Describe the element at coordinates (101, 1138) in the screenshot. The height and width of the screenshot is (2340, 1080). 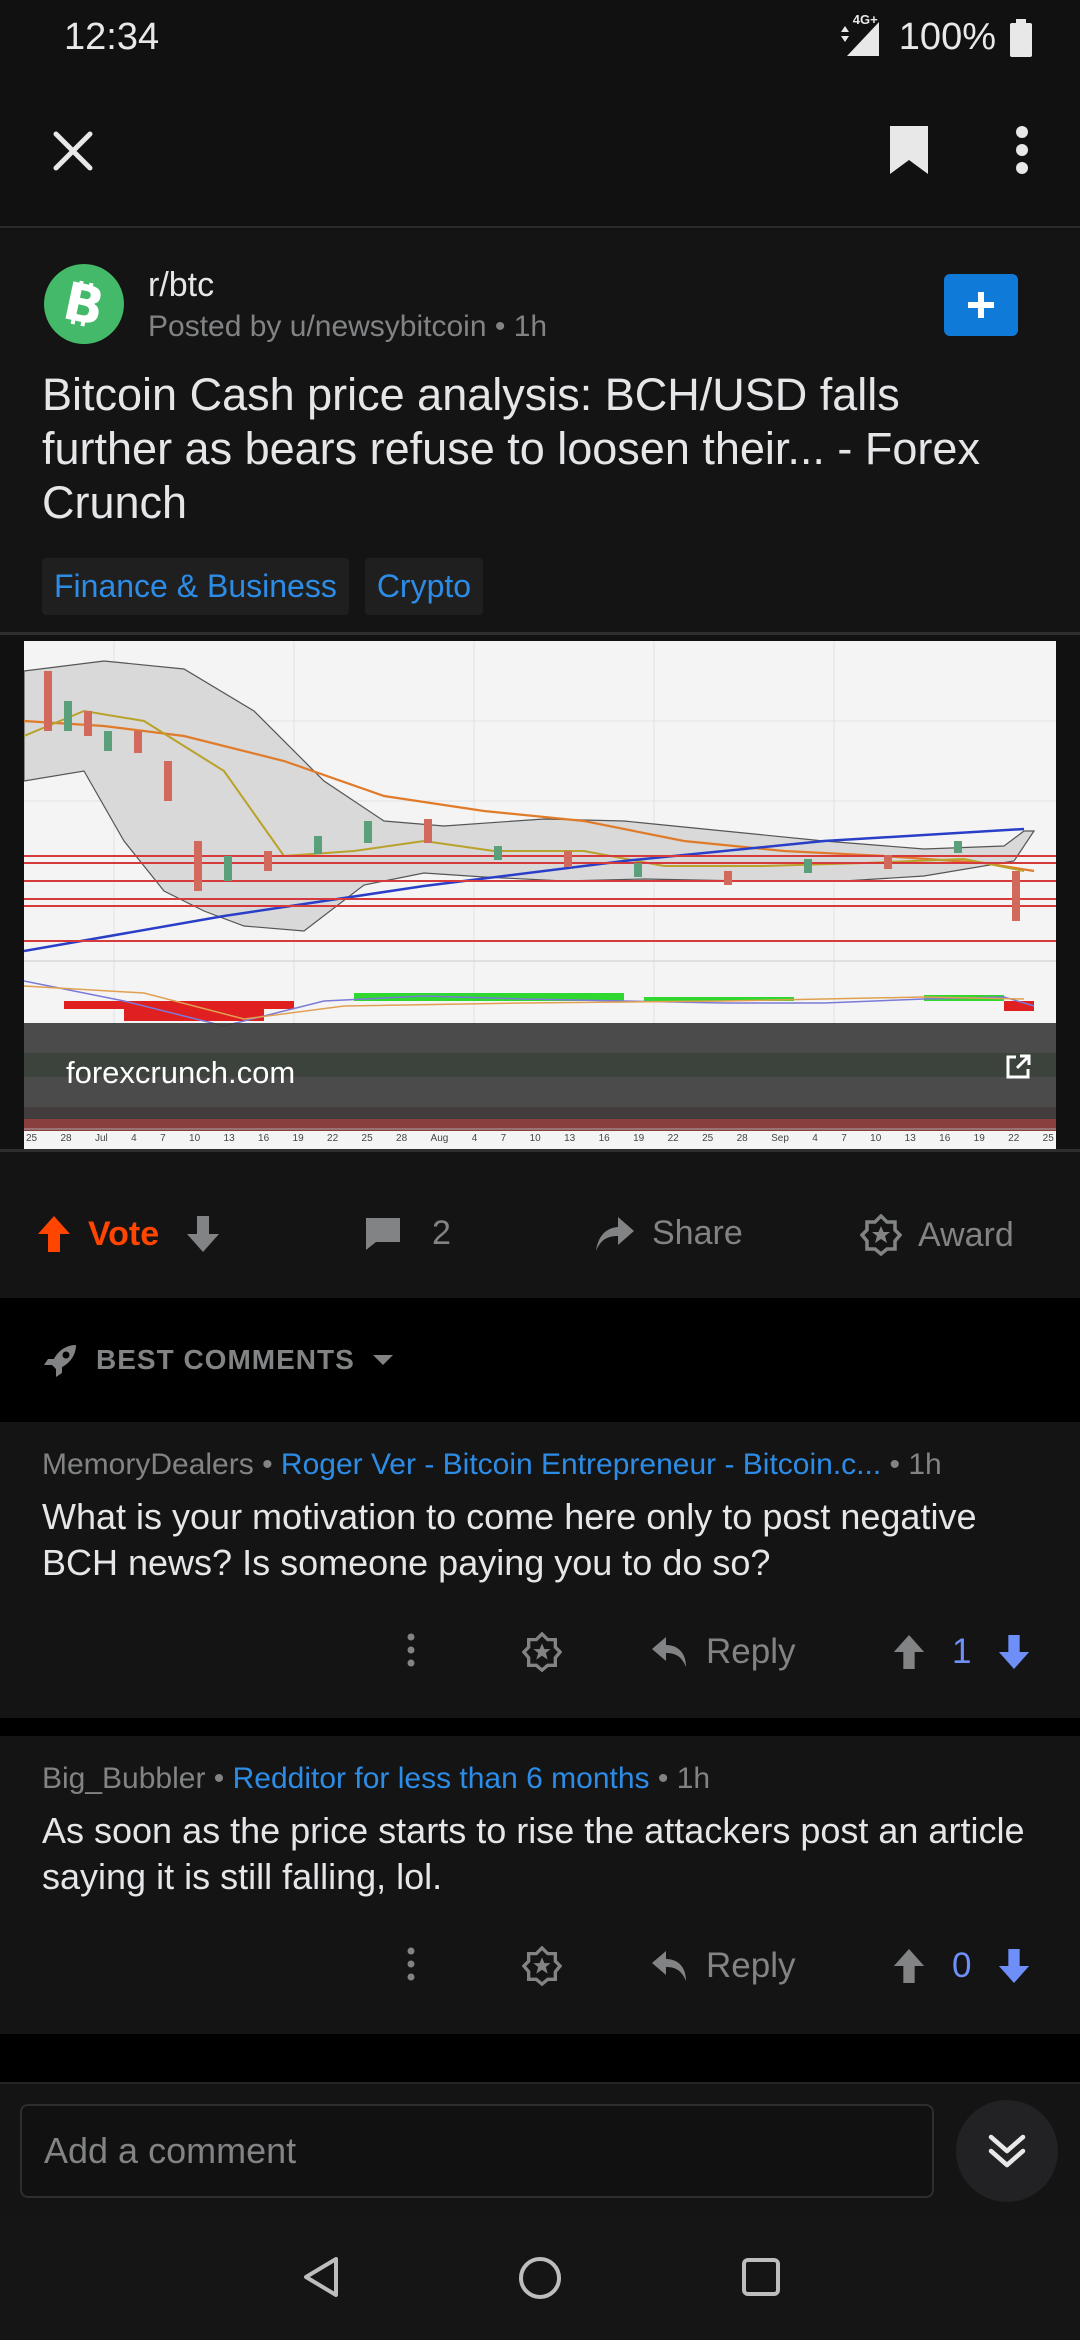
I see `axis-tick-label: Jul` at that location.